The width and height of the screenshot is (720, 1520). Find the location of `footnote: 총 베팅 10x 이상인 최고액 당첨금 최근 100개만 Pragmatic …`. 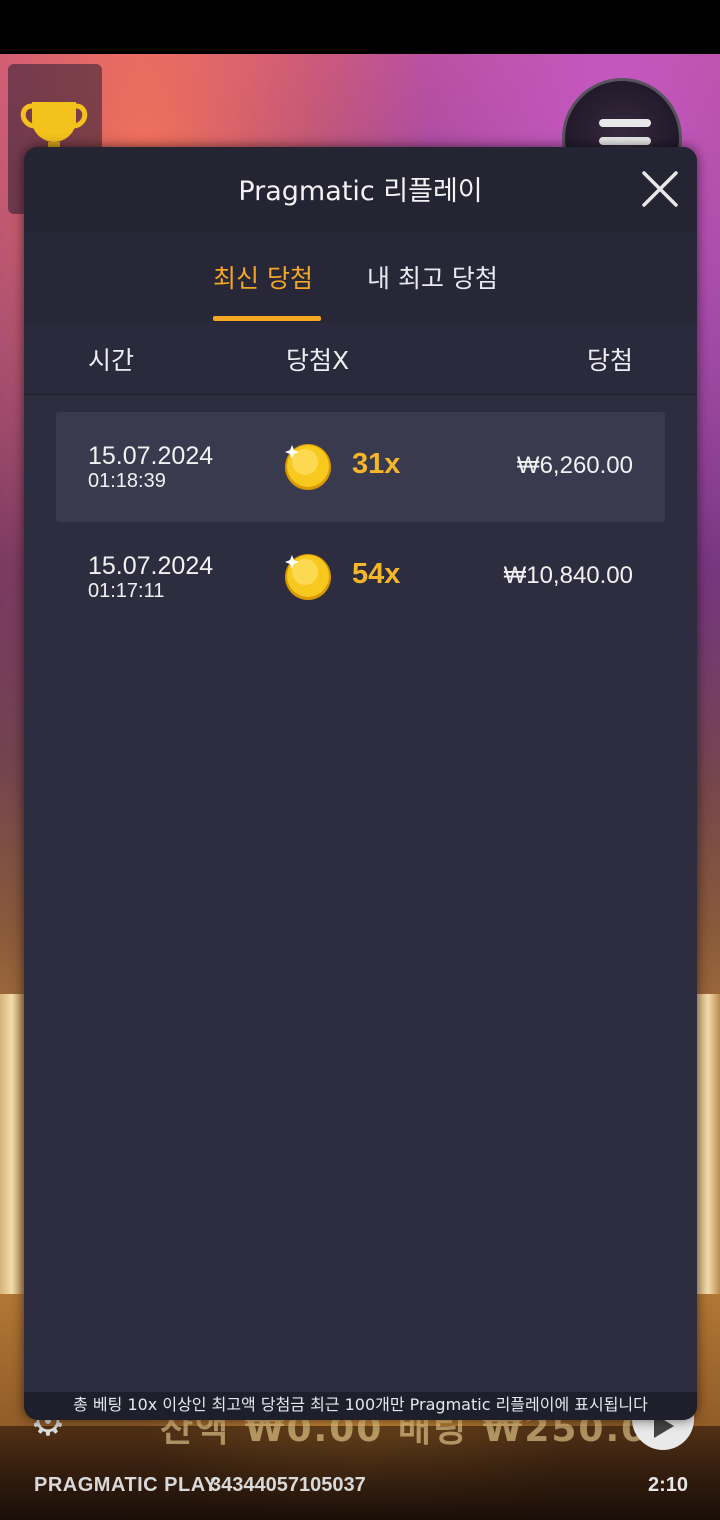

footnote: 총 베팅 10x 이상인 최고액 당첨금 최근 100개만 Pragmatic … is located at coordinates (360, 1406).